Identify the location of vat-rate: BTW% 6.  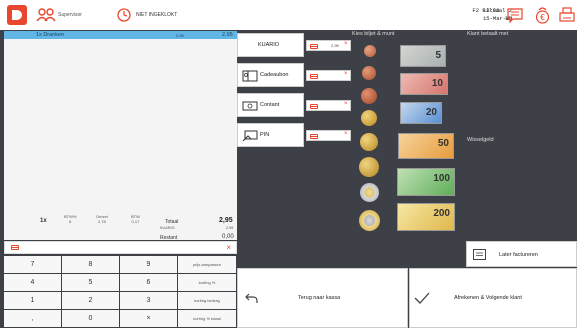
(70, 219).